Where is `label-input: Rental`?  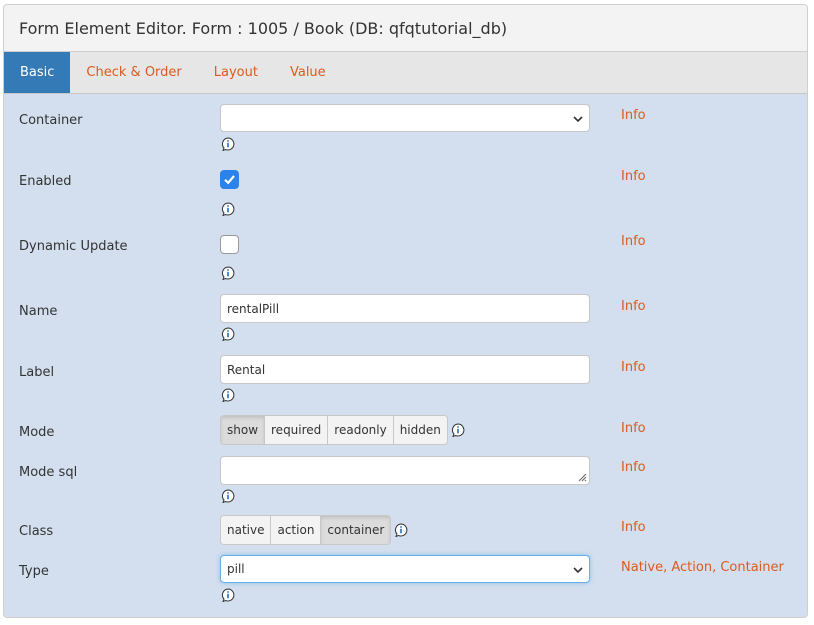 label-input: Rental is located at coordinates (405, 369).